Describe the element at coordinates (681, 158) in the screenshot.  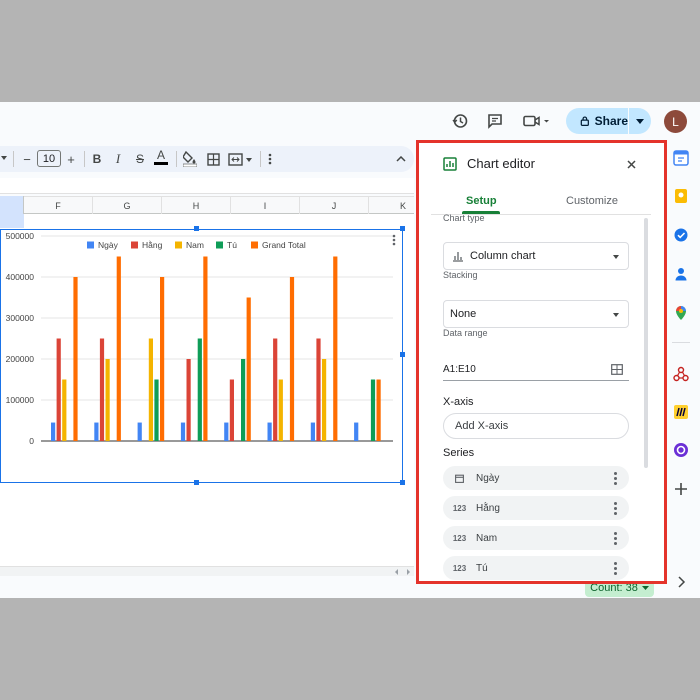
I see `calendar-icon` at that location.